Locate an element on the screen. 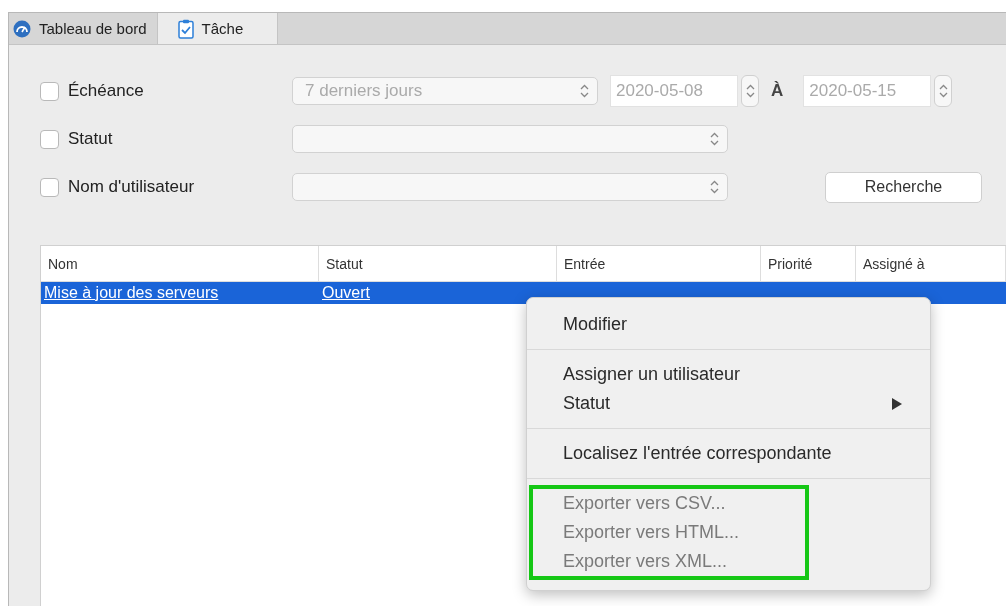  table-cell-text: Ouvert is located at coordinates (345, 292).